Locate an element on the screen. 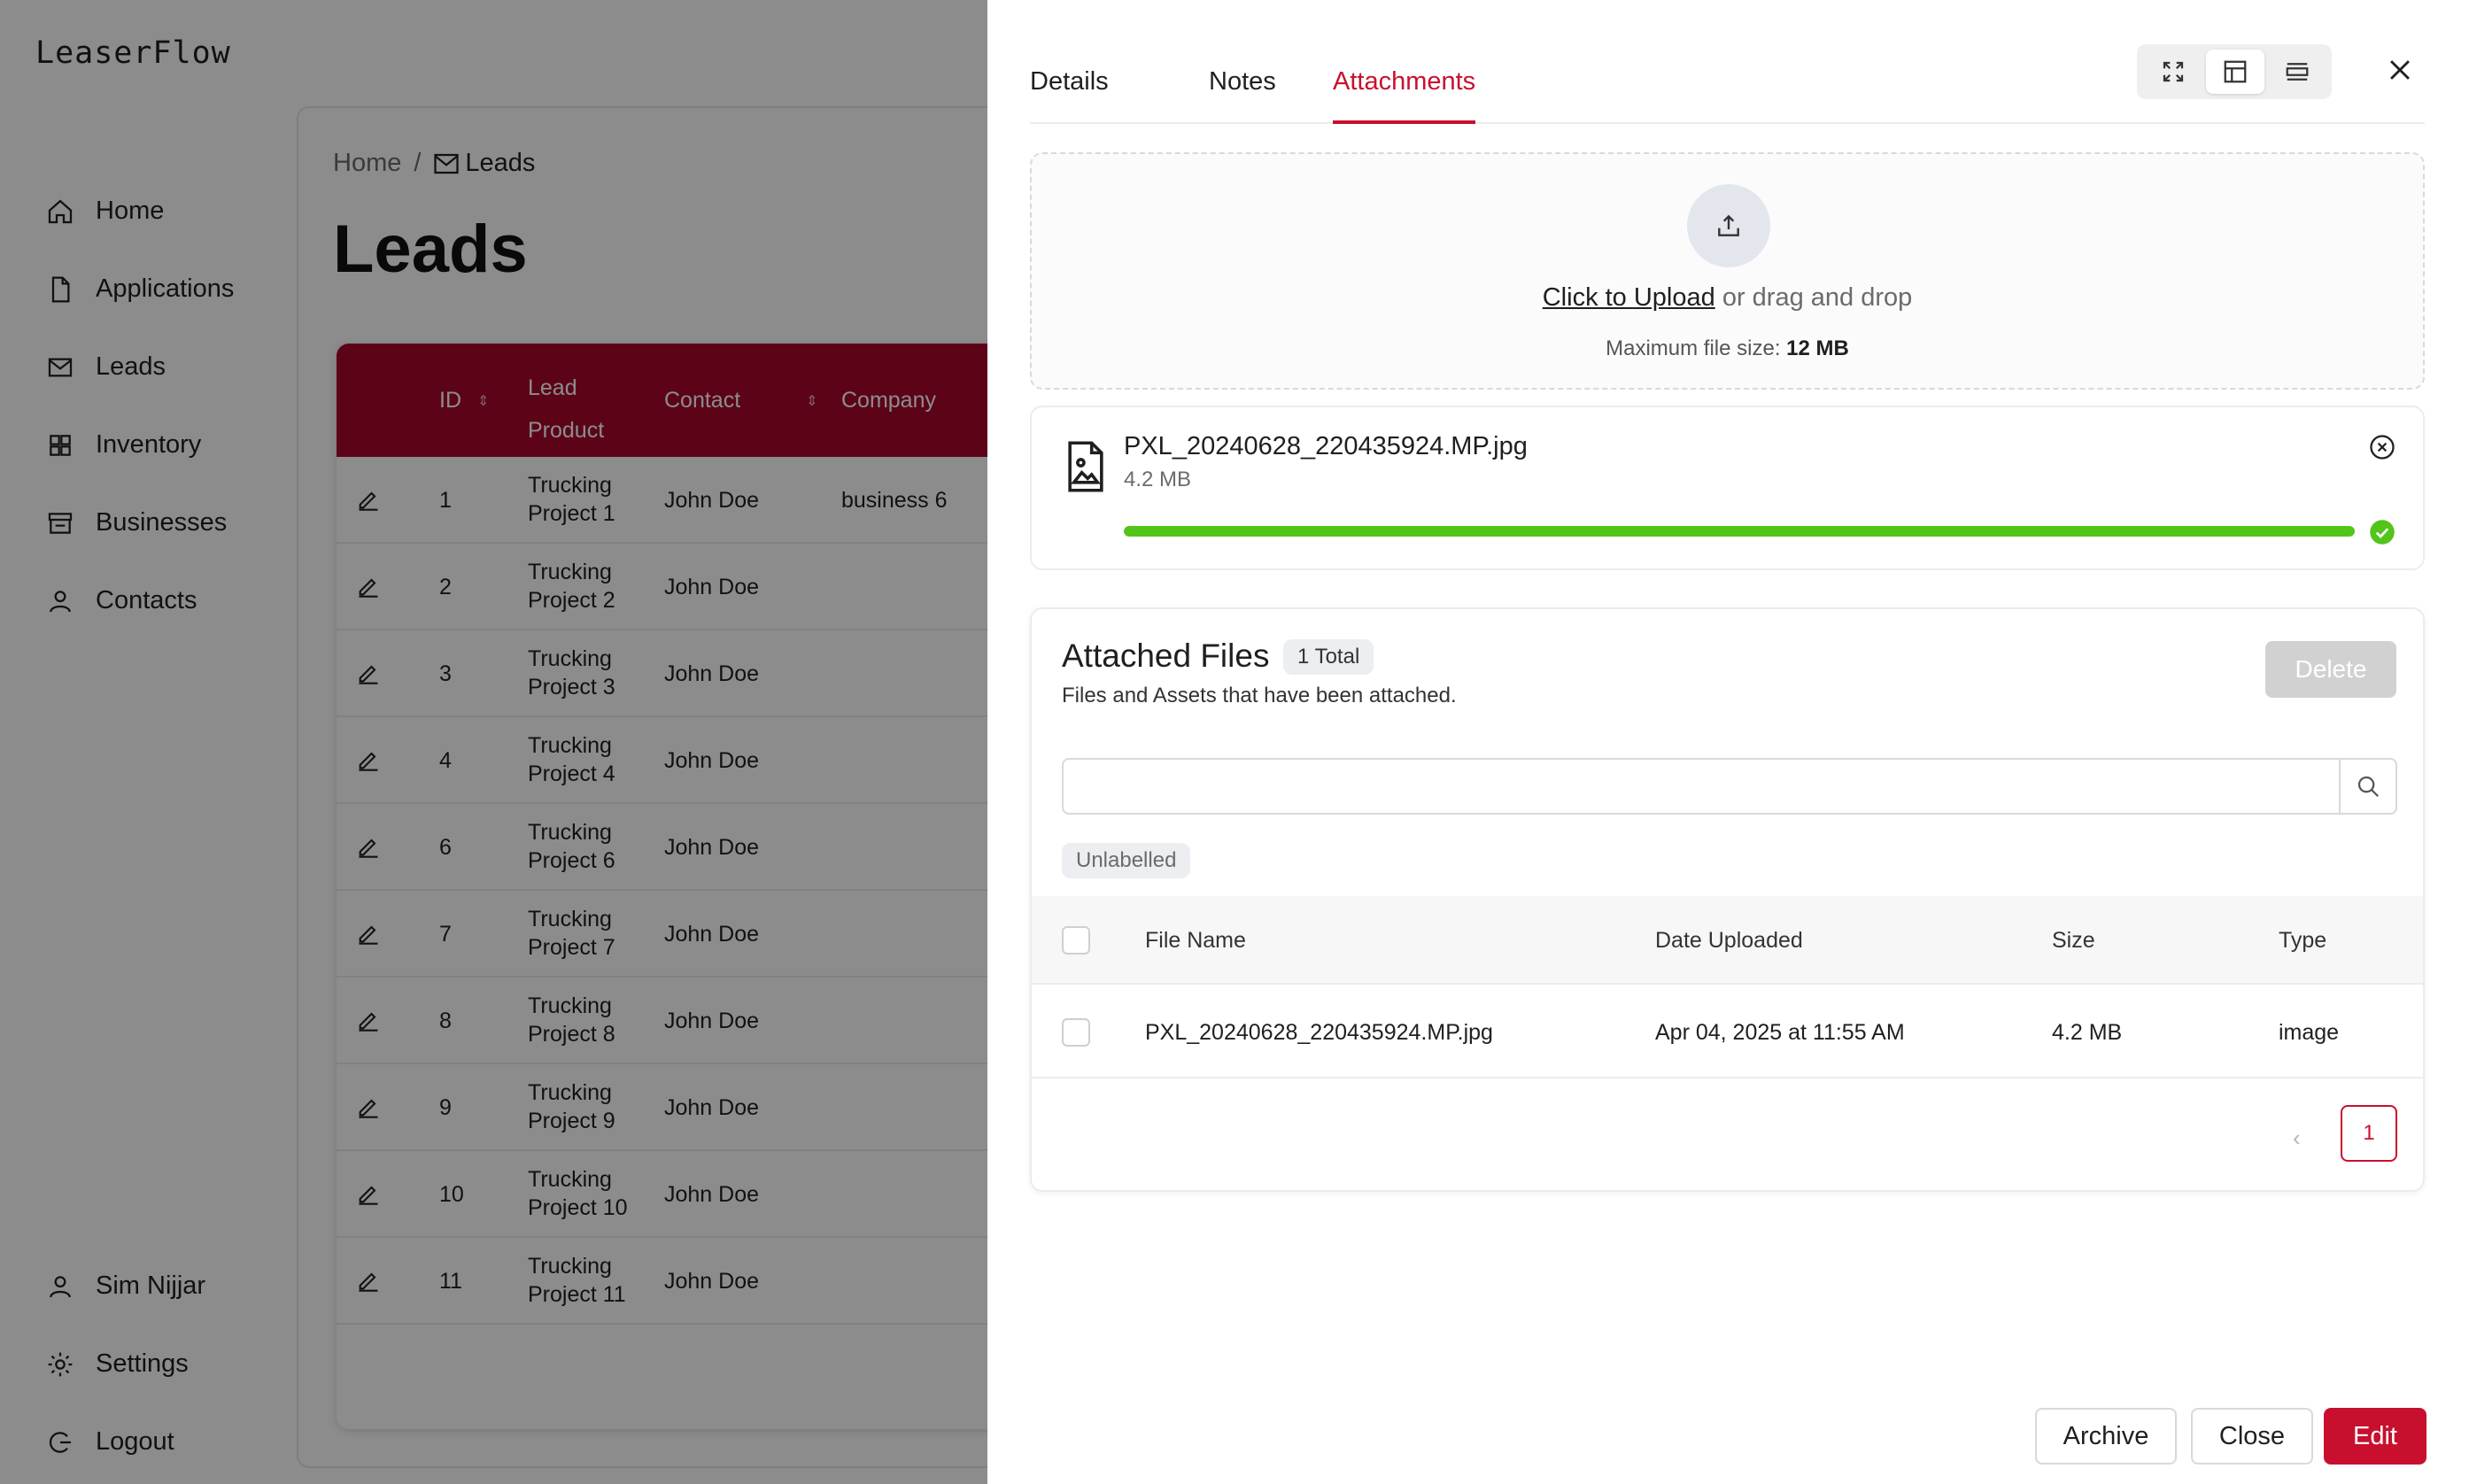 This screenshot has height=1484, width=2469. column-header-size: Size is located at coordinates (2073, 940).